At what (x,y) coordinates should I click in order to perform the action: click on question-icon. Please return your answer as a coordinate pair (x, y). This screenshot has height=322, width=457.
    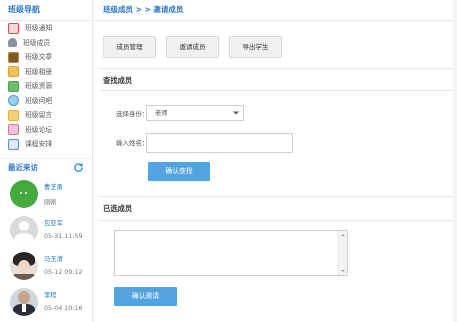
    Looking at the image, I should click on (13, 101).